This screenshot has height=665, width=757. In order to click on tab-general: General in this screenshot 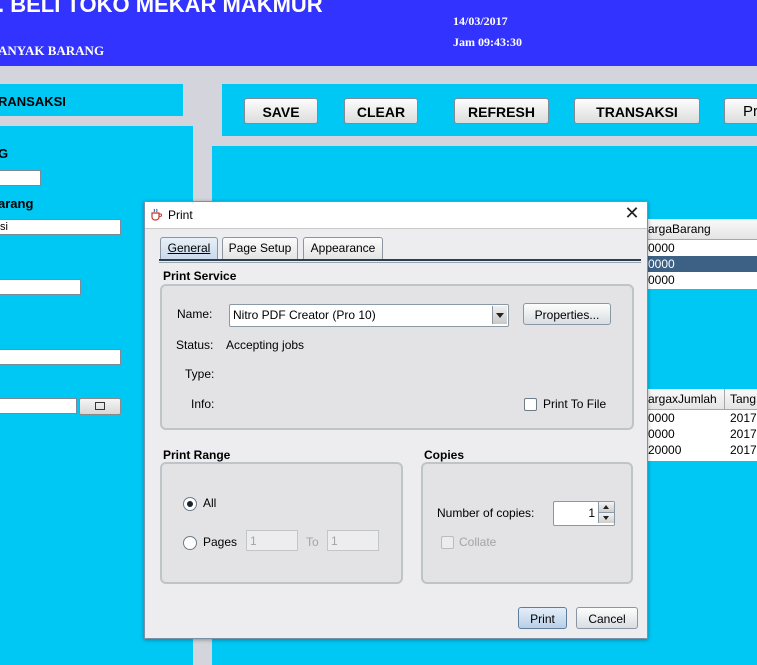, I will do `click(189, 248)`.